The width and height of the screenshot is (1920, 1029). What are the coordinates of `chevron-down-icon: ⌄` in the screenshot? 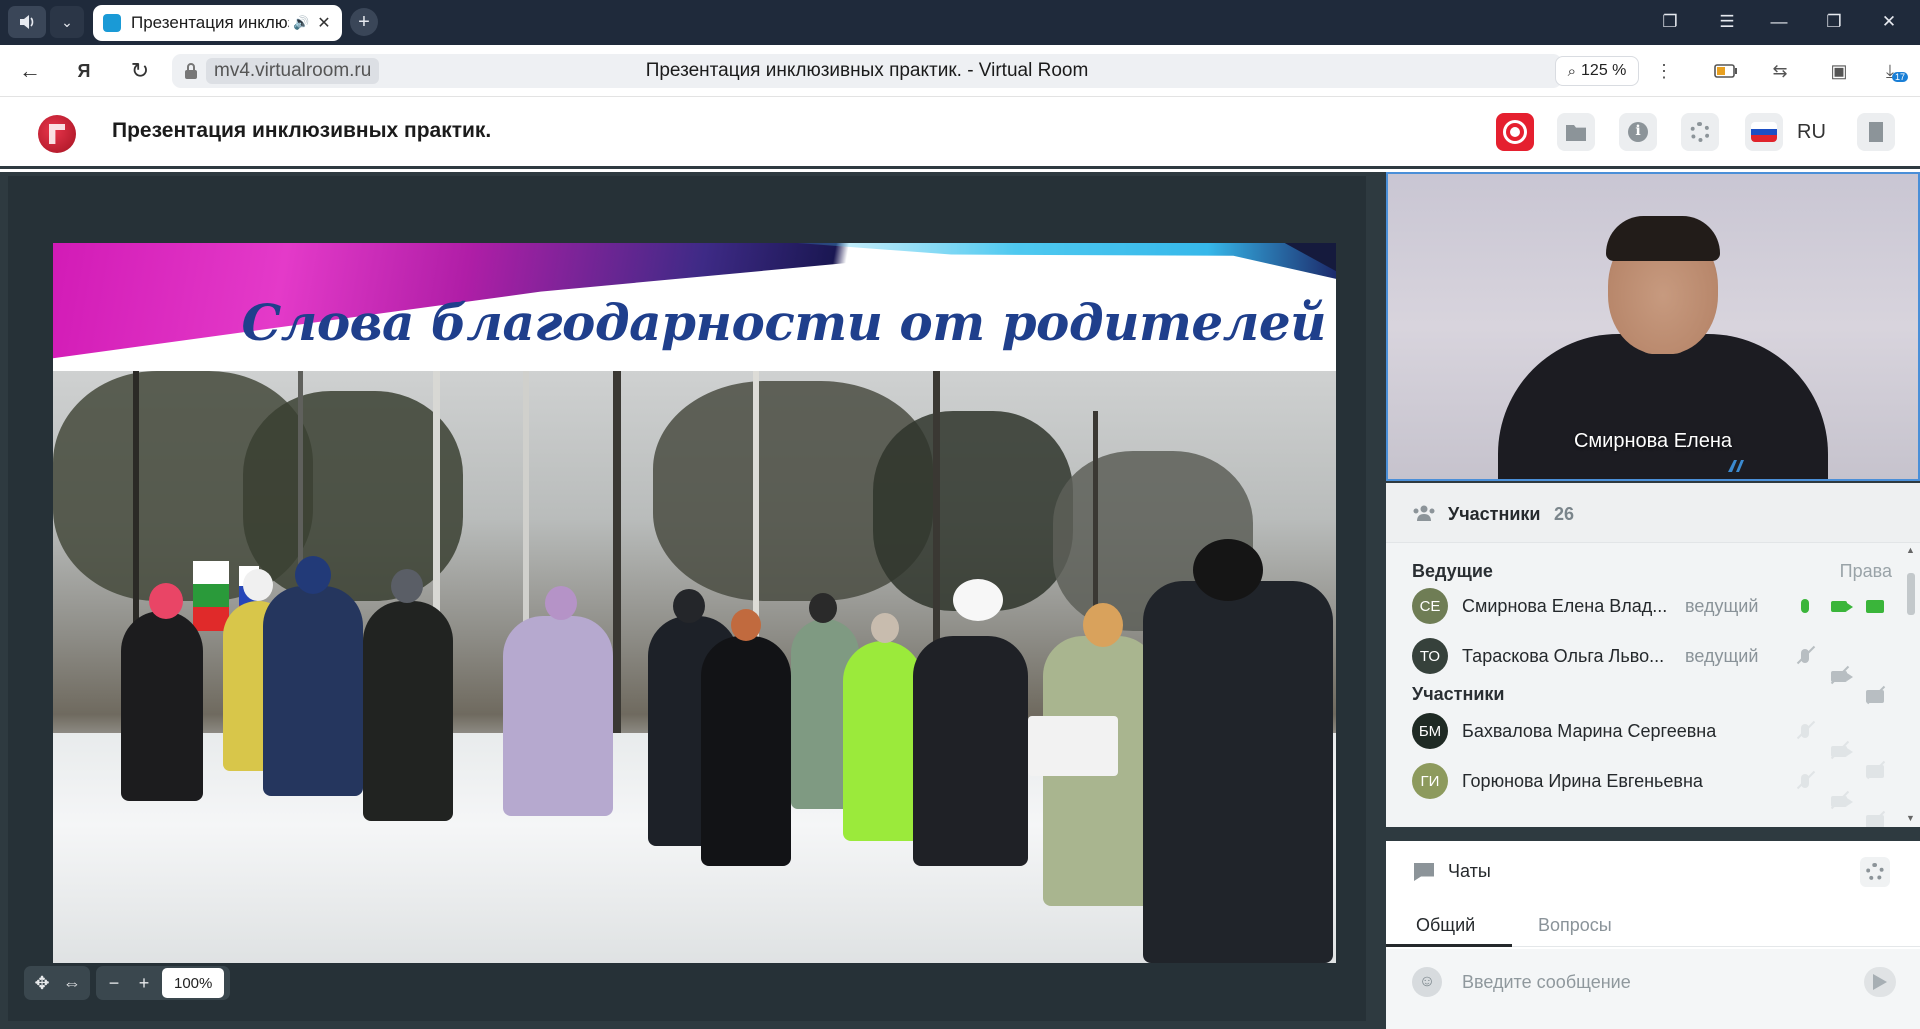 It's located at (67, 22).